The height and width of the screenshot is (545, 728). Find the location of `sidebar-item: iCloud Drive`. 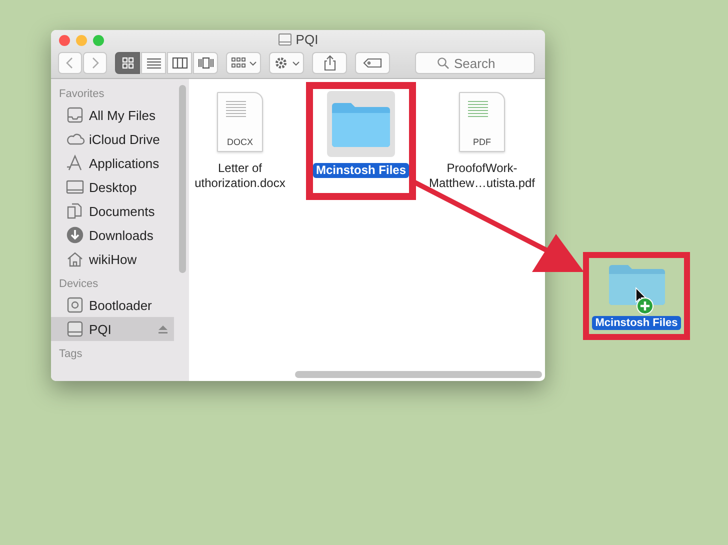

sidebar-item: iCloud Drive is located at coordinates (112, 139).